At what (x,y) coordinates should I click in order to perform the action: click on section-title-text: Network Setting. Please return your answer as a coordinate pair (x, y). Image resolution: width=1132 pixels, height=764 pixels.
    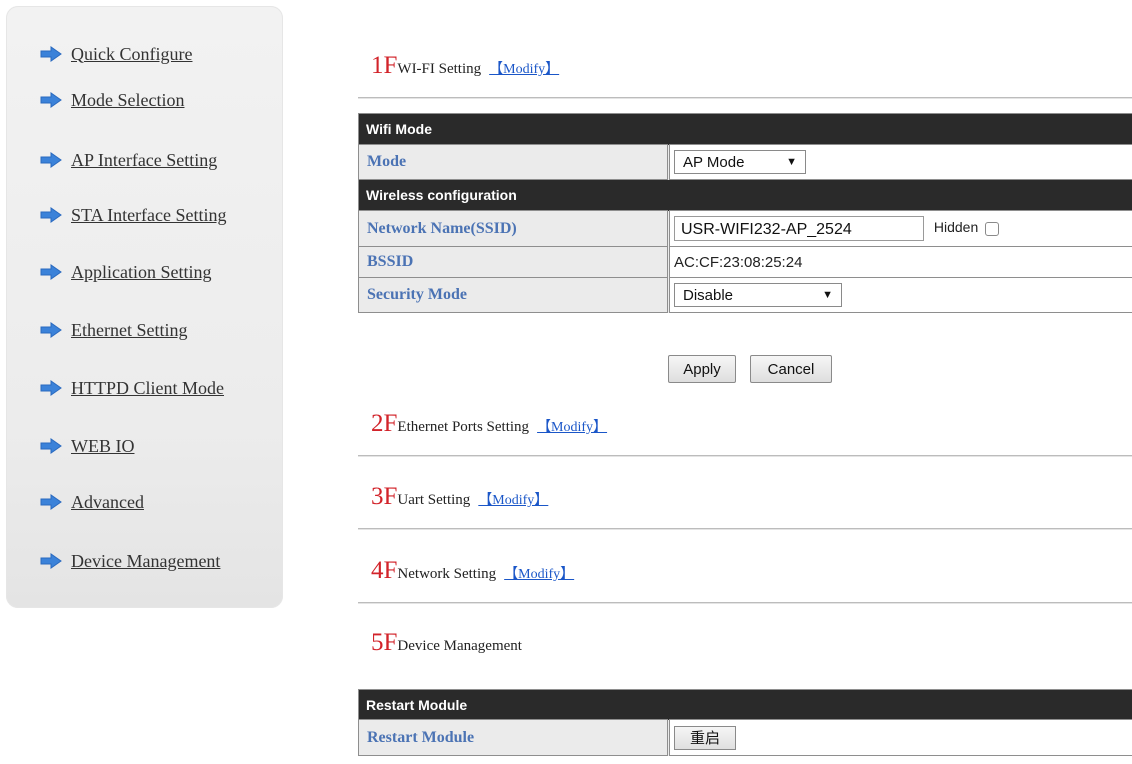
    Looking at the image, I should click on (447, 574).